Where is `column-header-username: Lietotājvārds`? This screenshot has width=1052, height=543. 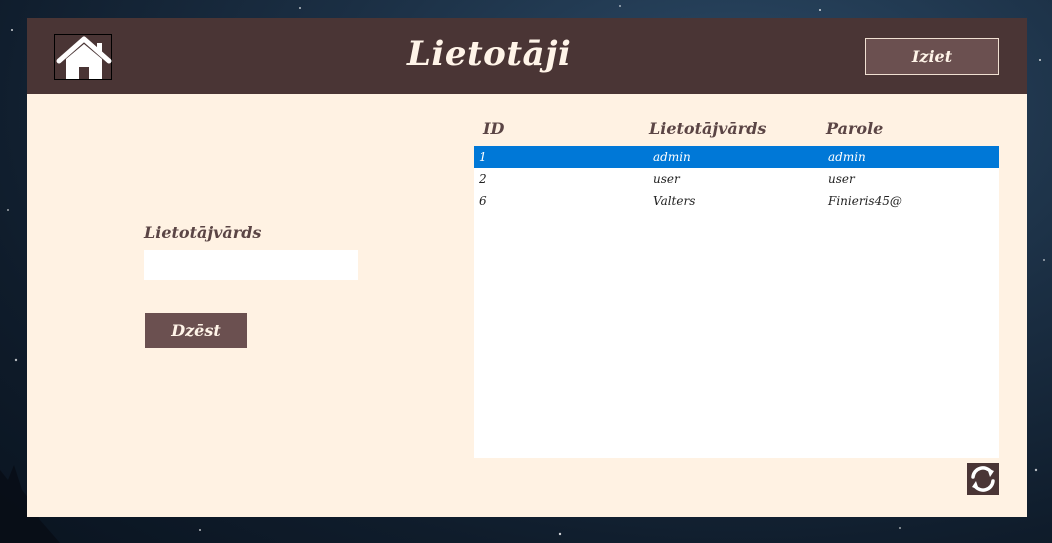 column-header-username: Lietotājvārds is located at coordinates (707, 128).